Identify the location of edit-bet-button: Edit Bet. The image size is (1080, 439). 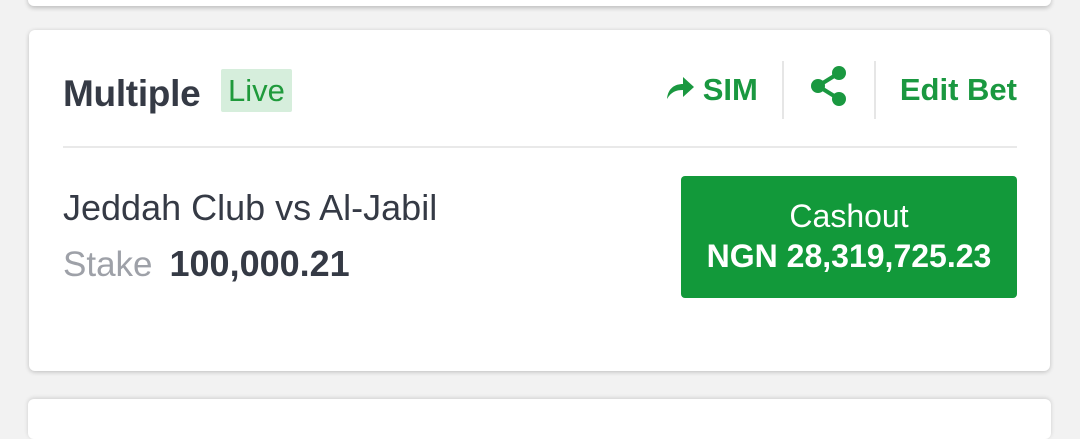
(946, 90).